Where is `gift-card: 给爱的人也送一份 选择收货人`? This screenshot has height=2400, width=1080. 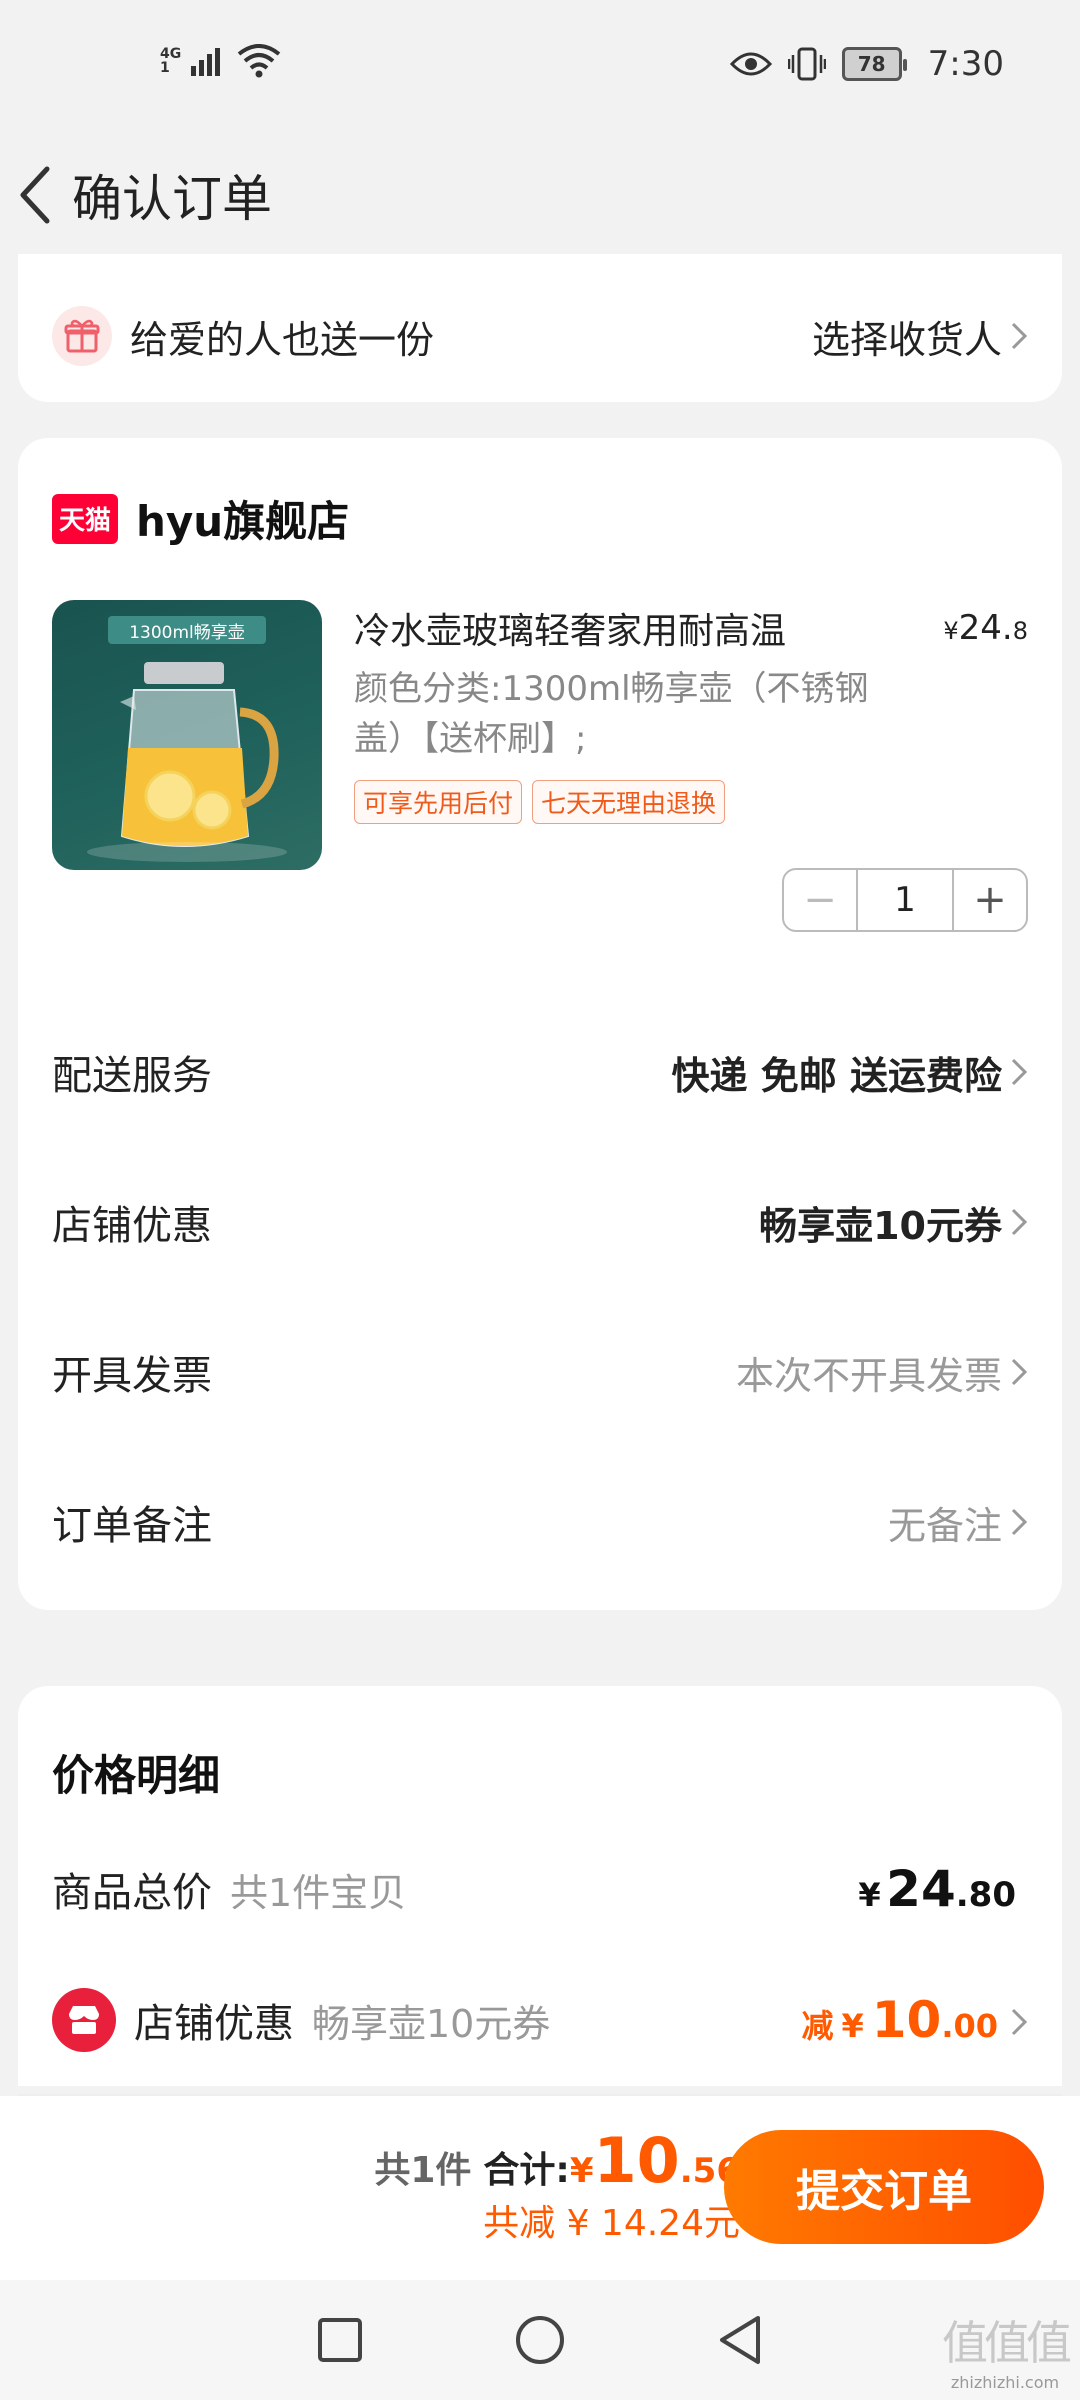
gift-card: 给爱的人也送一份 选择收货人 is located at coordinates (540, 328).